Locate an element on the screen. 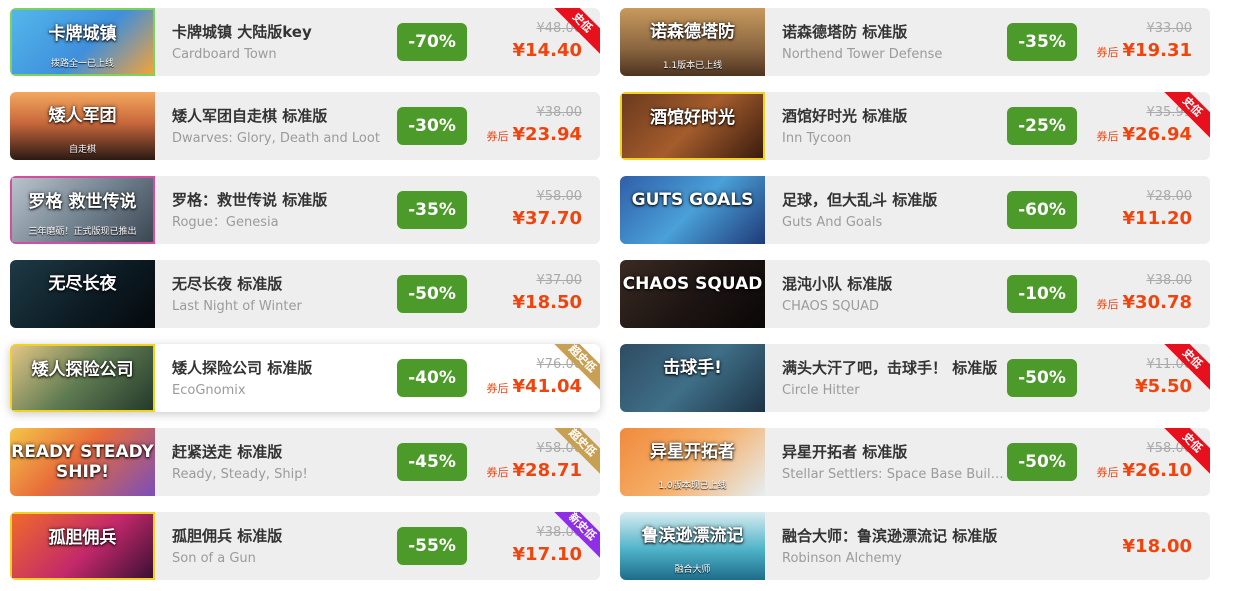 This screenshot has height=591, width=1239. game-english-title: Rogue：Genesia is located at coordinates (225, 222).